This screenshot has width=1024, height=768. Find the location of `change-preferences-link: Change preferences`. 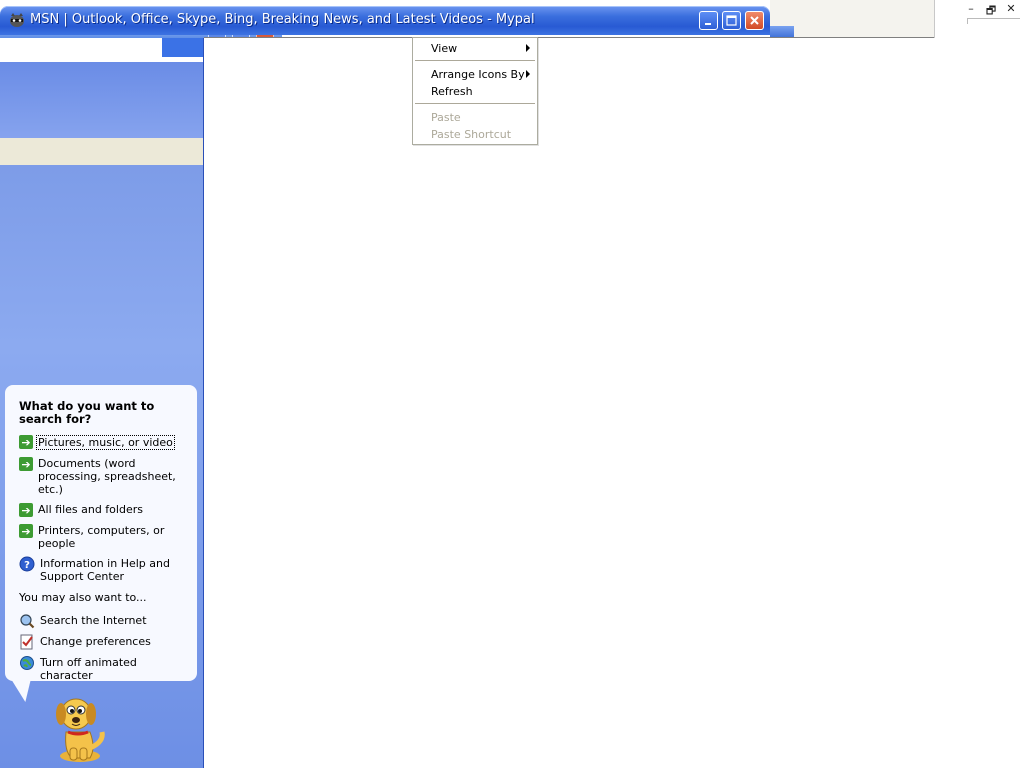

change-preferences-link: Change preferences is located at coordinates (105, 642).